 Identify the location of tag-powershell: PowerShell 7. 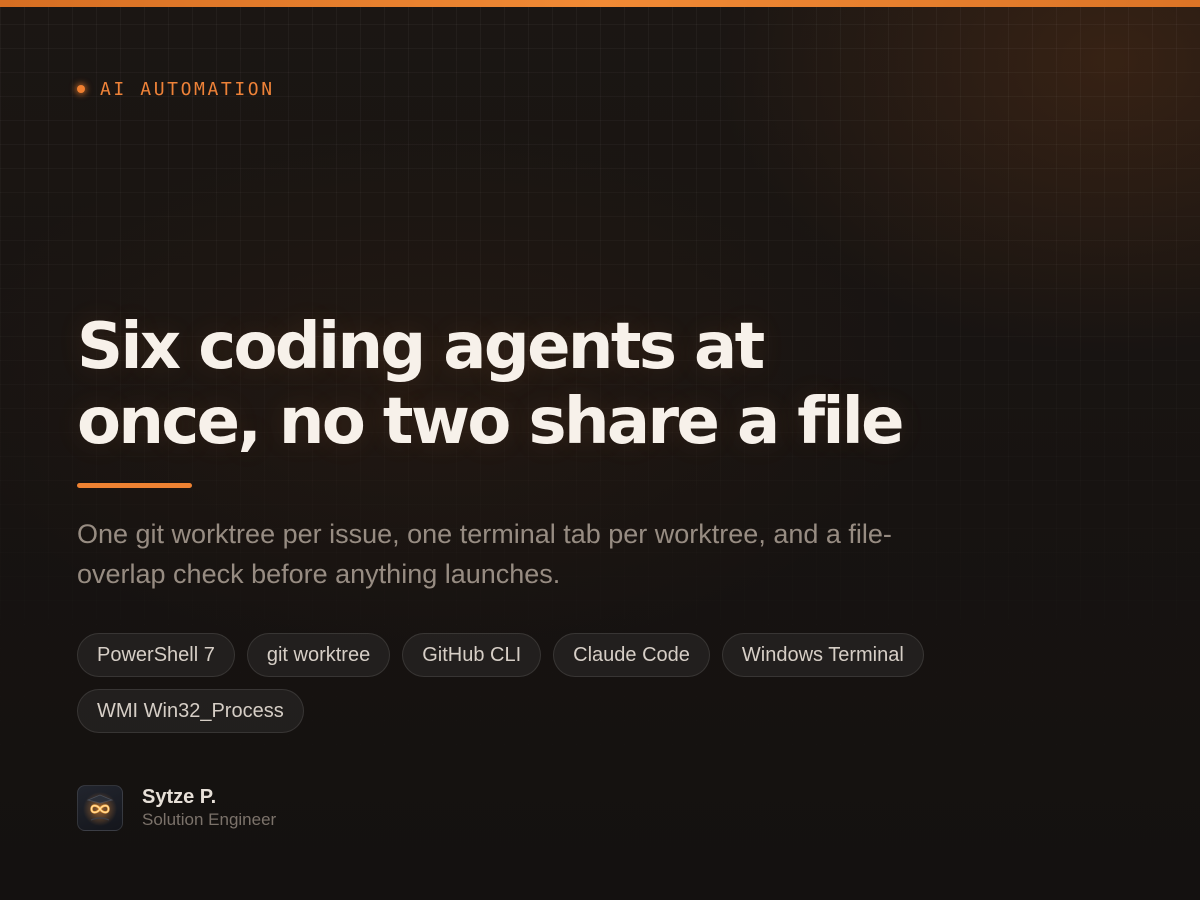
(156, 655).